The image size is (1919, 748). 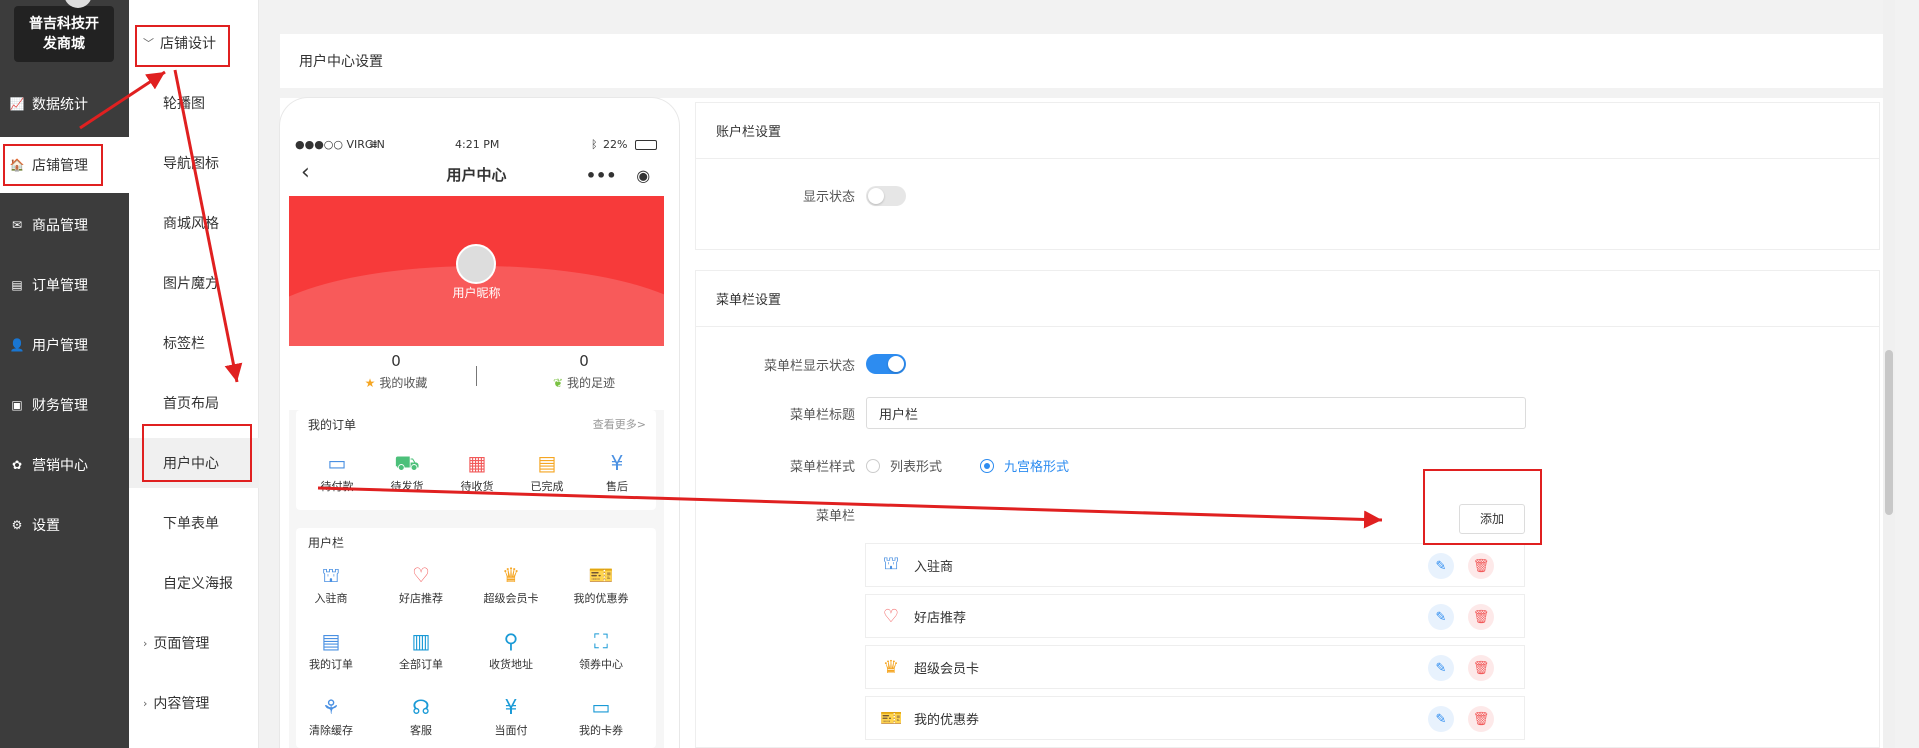 What do you see at coordinates (511, 650) in the screenshot?
I see `user-bar-item: ⚲ 收货地址` at bounding box center [511, 650].